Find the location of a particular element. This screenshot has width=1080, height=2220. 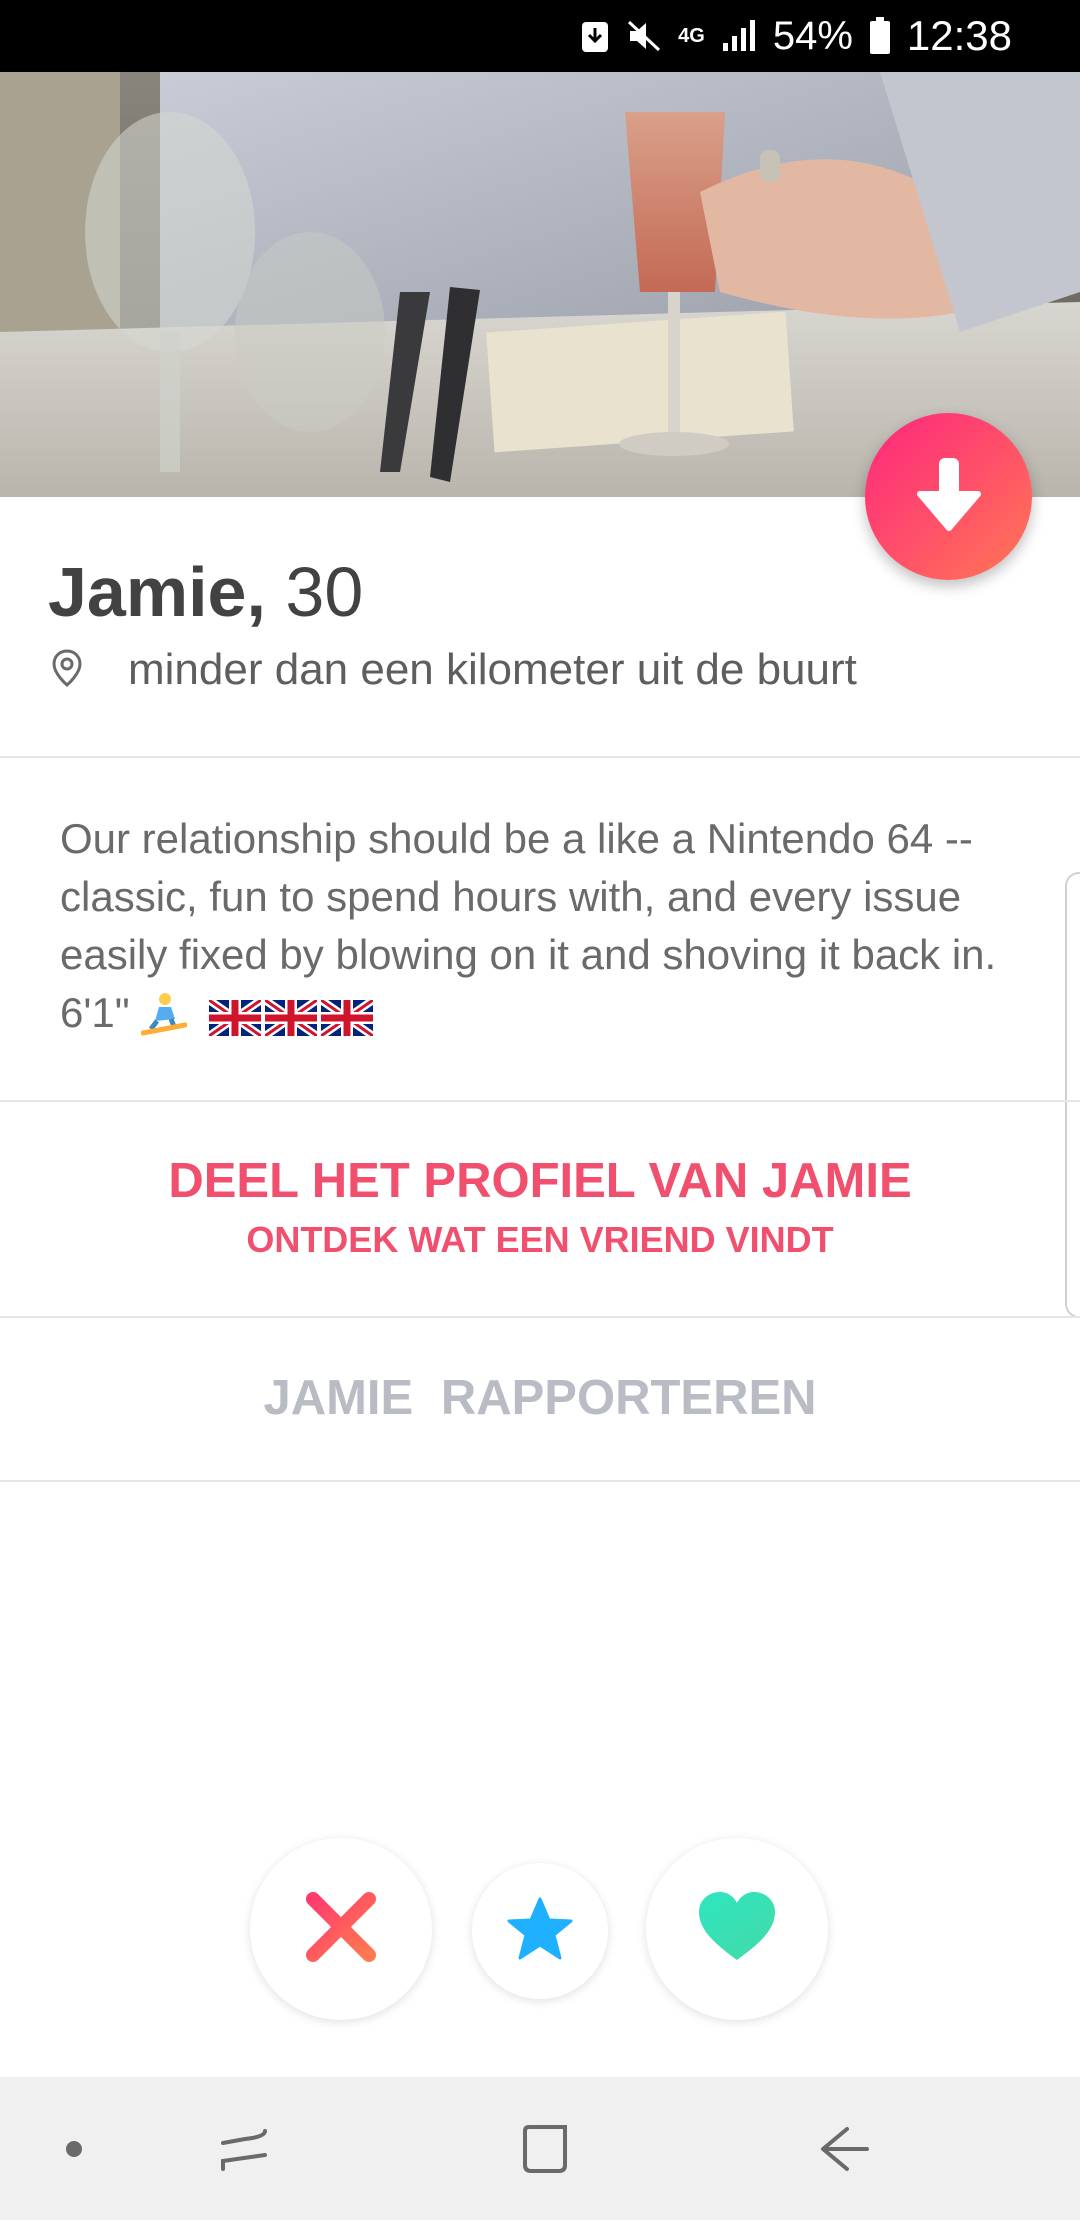

share-title: DEEL HET PROFIEL VAN JAMIE is located at coordinates (540, 1181).